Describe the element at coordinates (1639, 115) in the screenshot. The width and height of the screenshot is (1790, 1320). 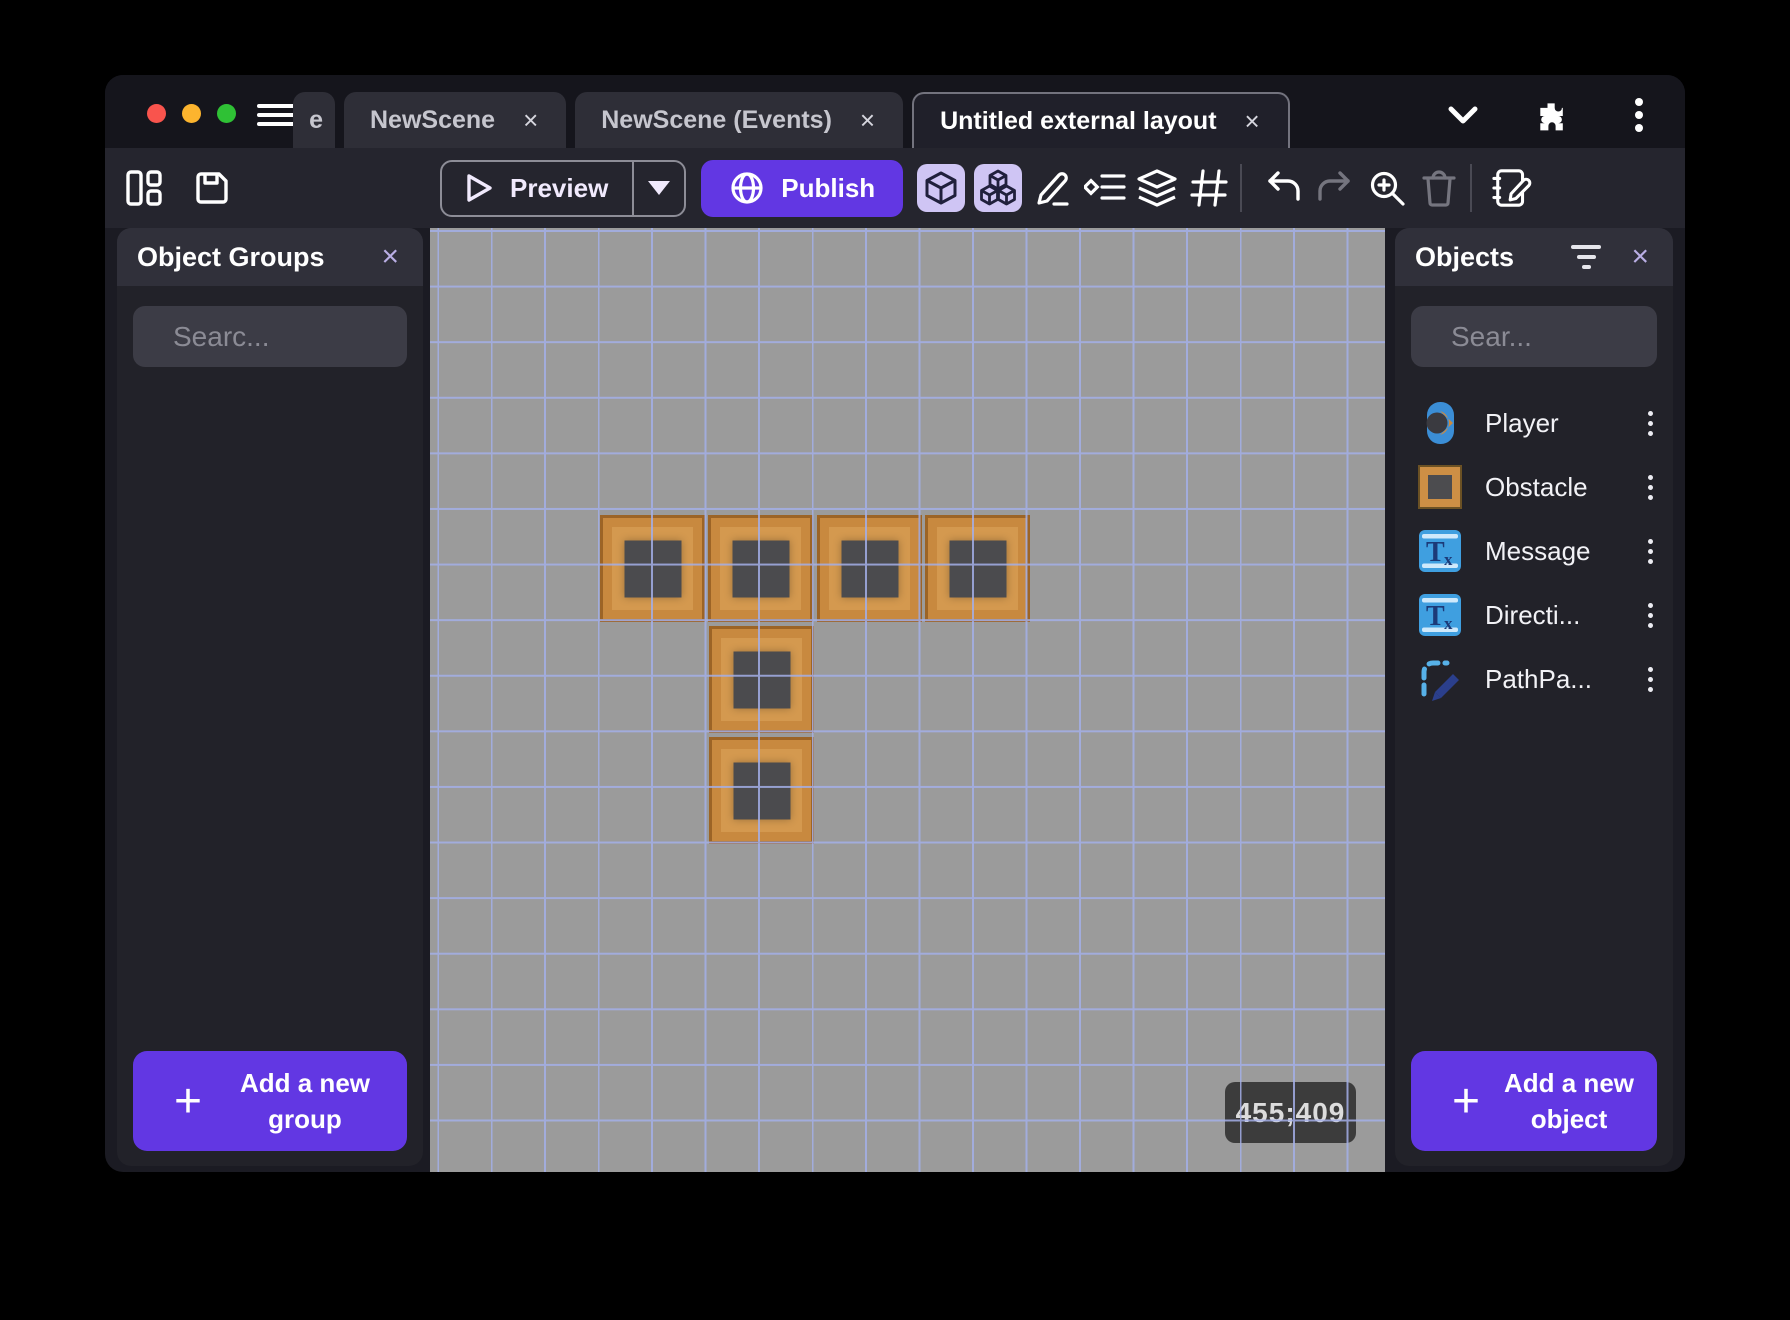
I see `more-options-kebab-icon` at that location.